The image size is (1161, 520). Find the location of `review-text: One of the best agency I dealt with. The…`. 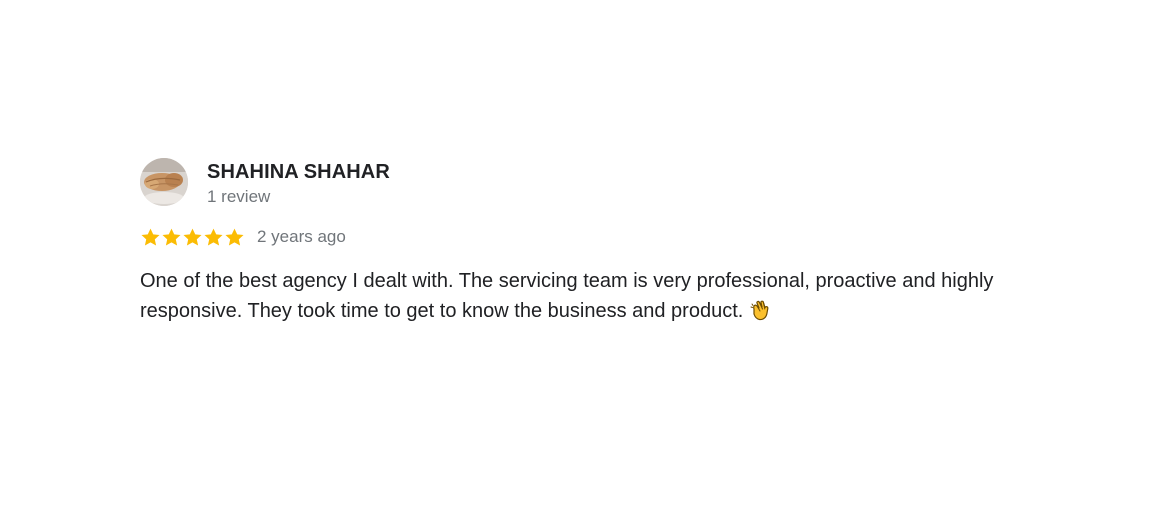

review-text: One of the best agency I dealt with. The… is located at coordinates (595, 296).